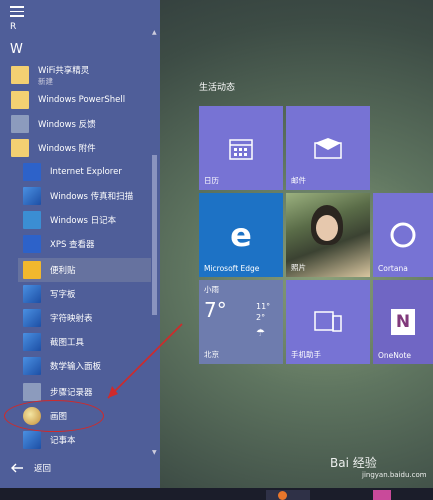 The image size is (433, 500). Describe the element at coordinates (145, 361) in the screenshot. I see `annotation-arrow` at that location.